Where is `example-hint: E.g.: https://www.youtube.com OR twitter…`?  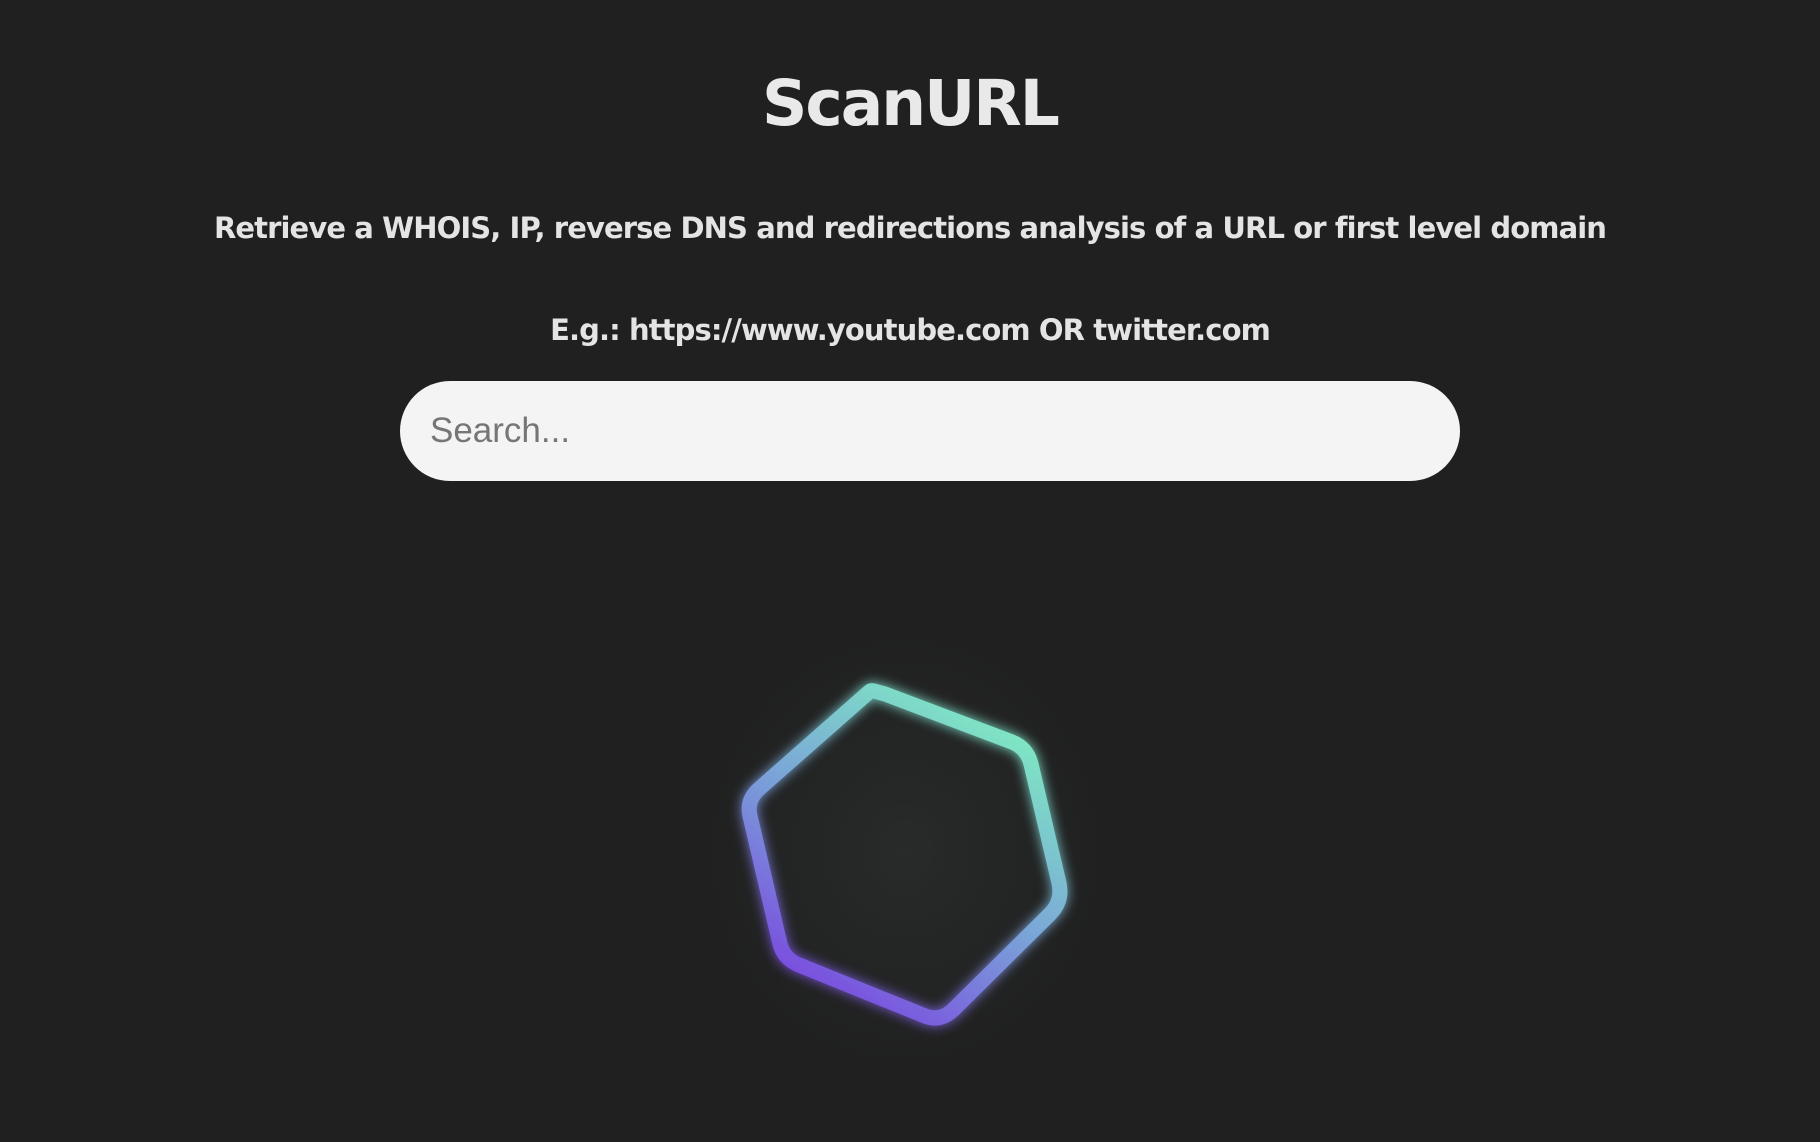 example-hint: E.g.: https://www.youtube.com OR twitter… is located at coordinates (910, 330).